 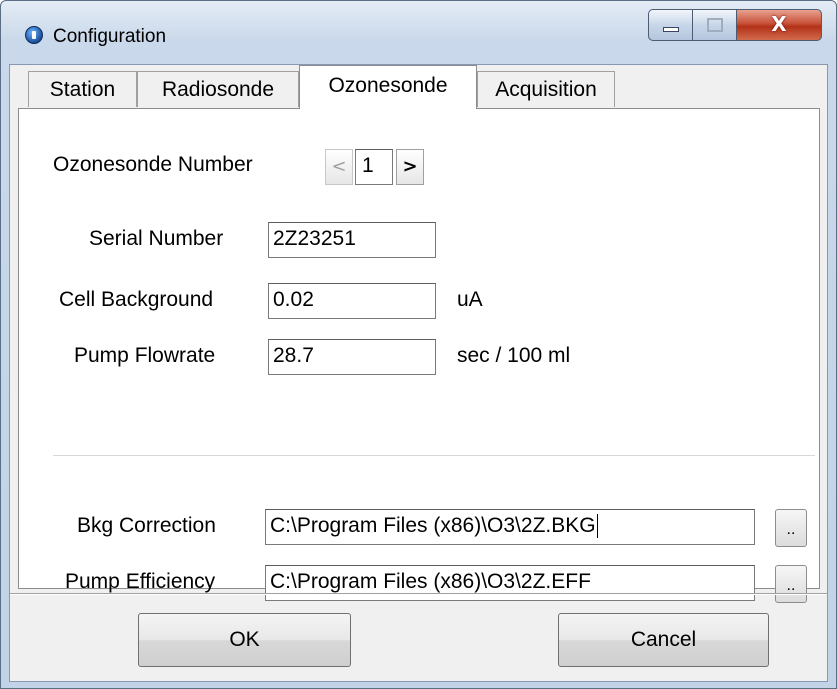 I want to click on minimize-icon, so click(x=671, y=29).